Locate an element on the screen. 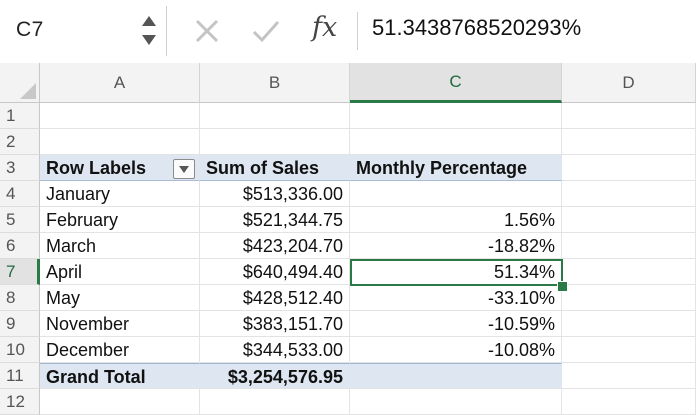 The height and width of the screenshot is (415, 696). column-header-d: D is located at coordinates (629, 83).